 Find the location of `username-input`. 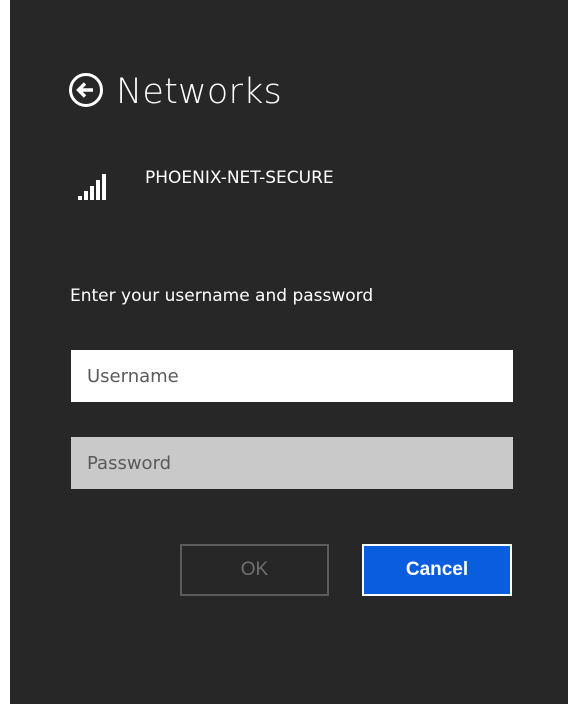

username-input is located at coordinates (292, 376).